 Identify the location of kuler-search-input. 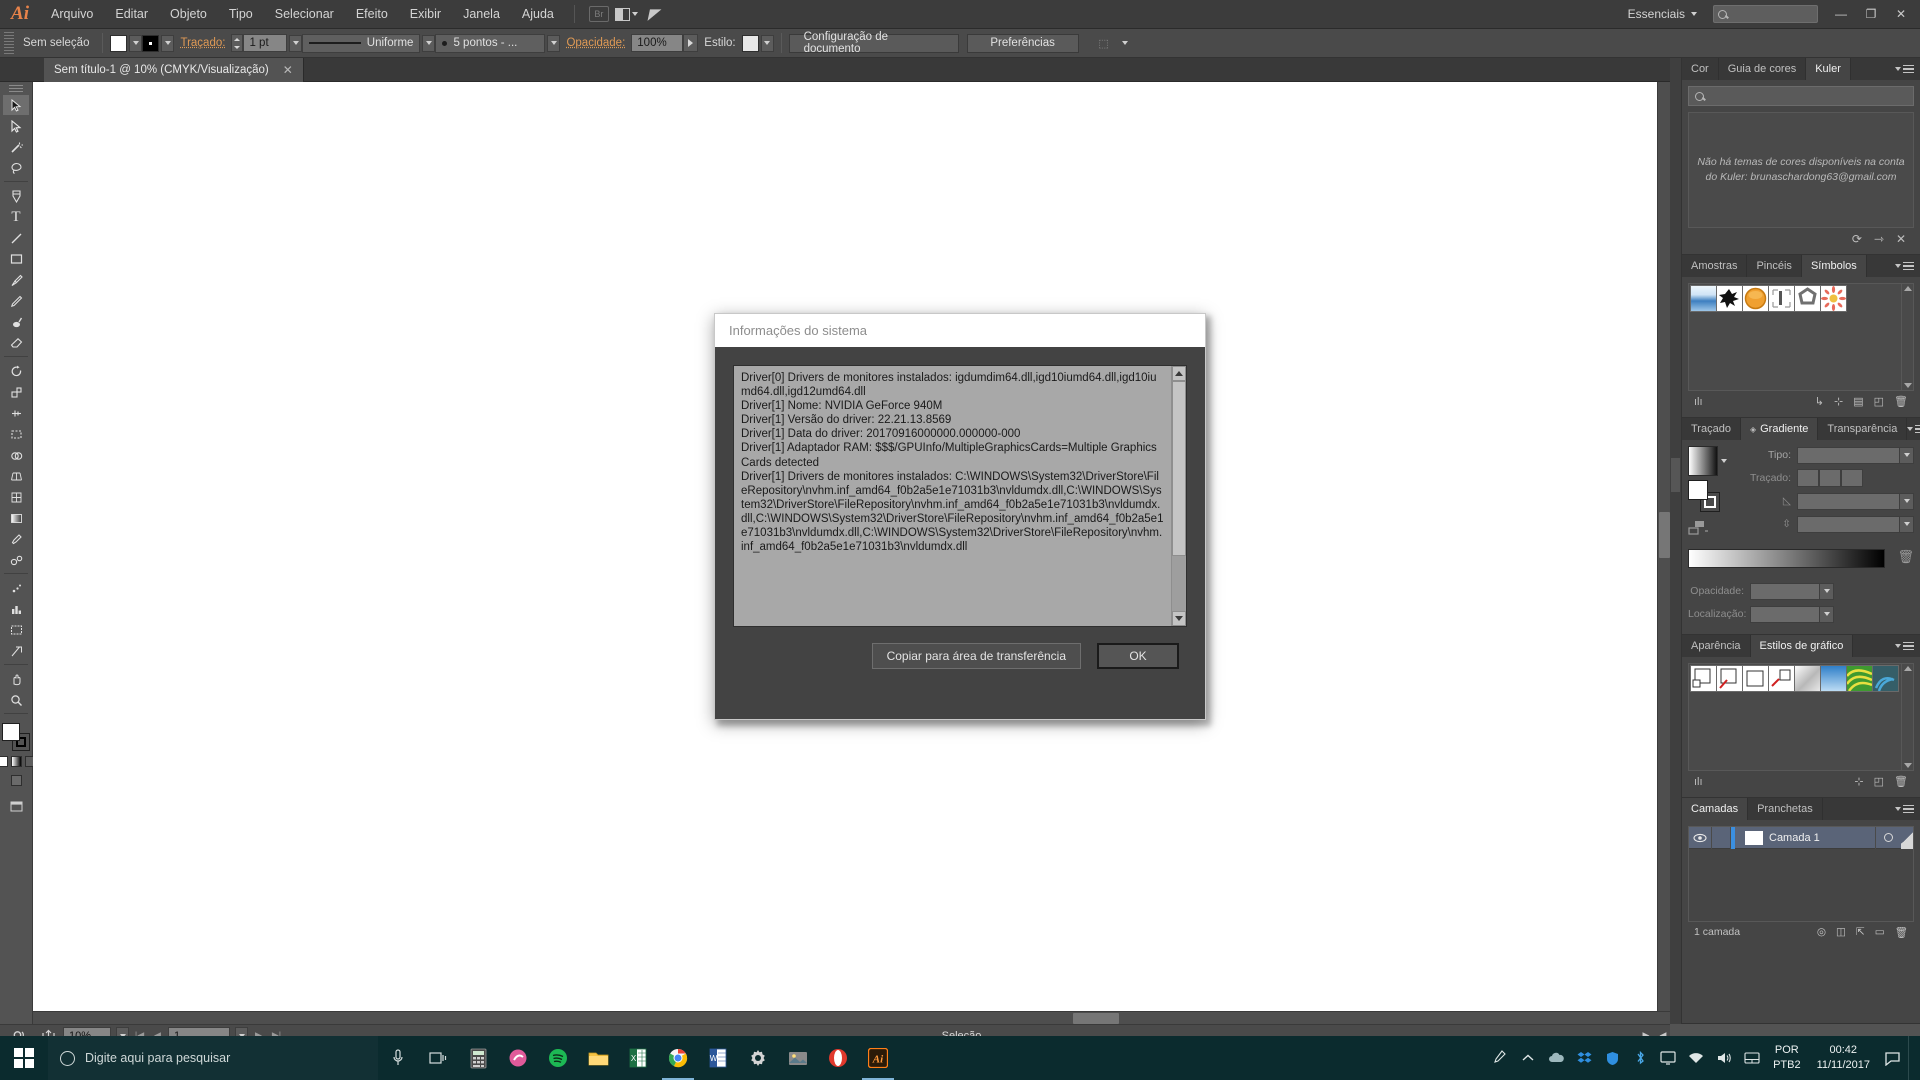
(1801, 96).